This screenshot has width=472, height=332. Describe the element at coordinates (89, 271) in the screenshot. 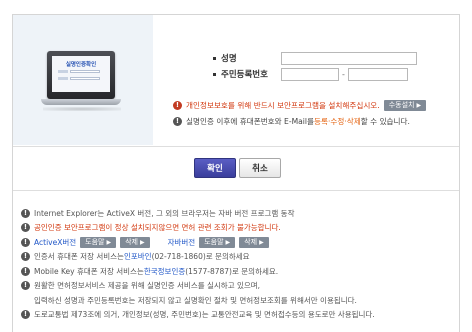

I see `mobilekey-prefix: Mobile Key 휴대폰 저장 서비스는` at that location.